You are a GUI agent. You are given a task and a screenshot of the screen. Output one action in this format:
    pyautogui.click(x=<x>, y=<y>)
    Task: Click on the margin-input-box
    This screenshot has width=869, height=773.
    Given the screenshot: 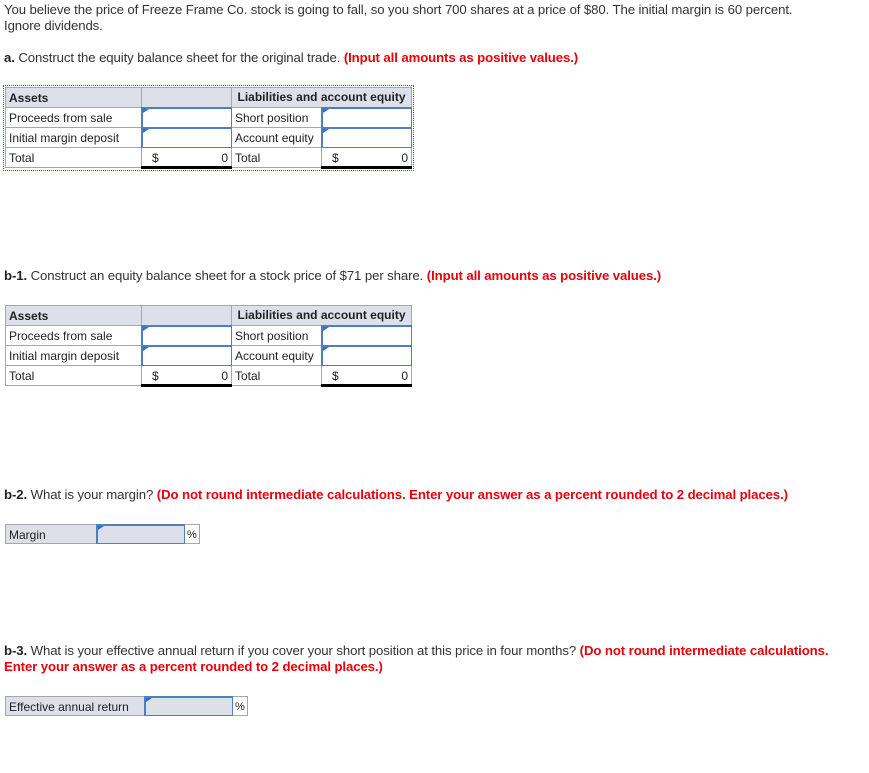 What is the action you would take?
    pyautogui.click(x=140, y=534)
    